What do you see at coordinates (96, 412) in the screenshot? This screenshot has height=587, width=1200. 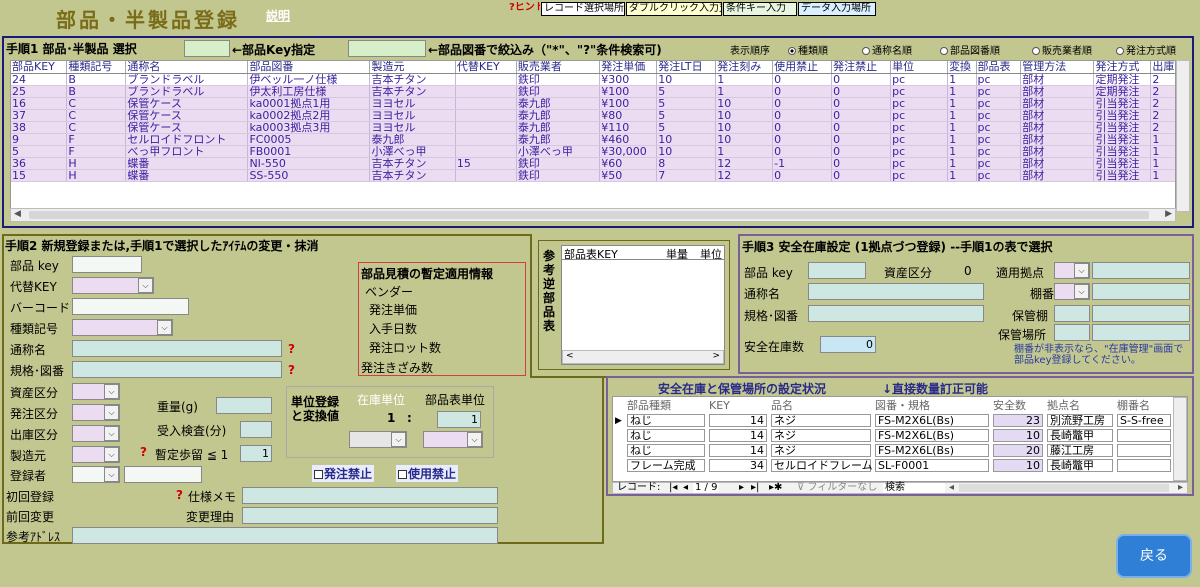 I see `order-class-select: ⌵` at bounding box center [96, 412].